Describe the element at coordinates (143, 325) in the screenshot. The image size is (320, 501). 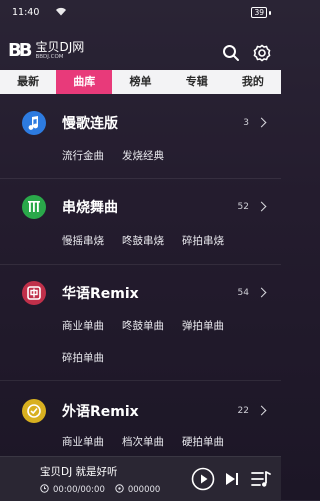
I see `tag-link: 咚鼓单曲` at that location.